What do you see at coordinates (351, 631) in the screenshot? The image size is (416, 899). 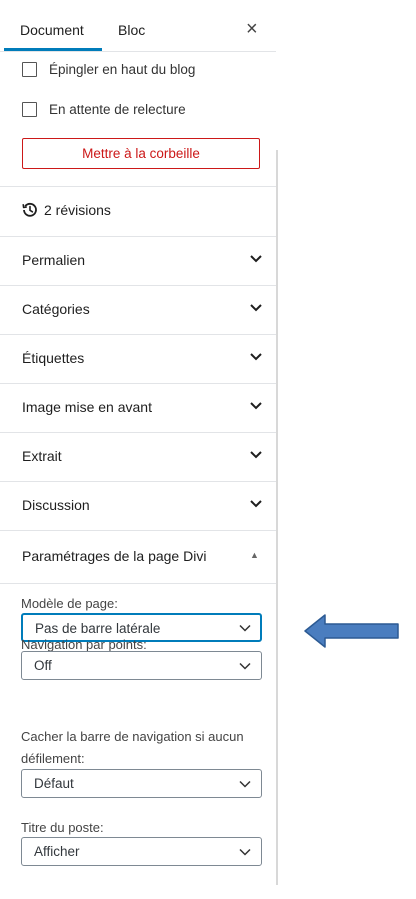 I see `left-arrow-annotation` at bounding box center [351, 631].